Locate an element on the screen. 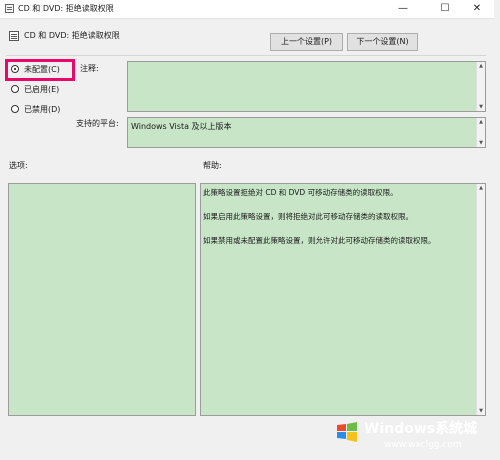 This screenshot has width=500, height=460. minimize-button: — is located at coordinates (403, 9).